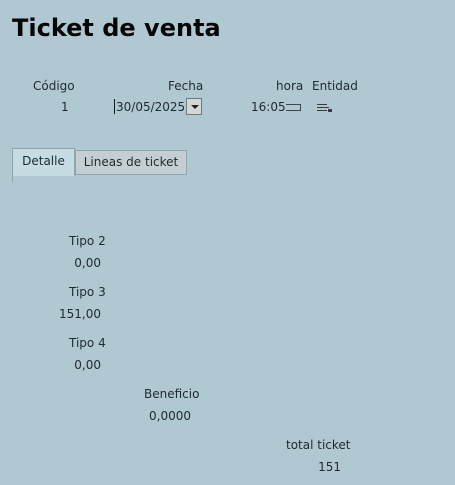  I want to click on hora-label: hora, so click(290, 86).